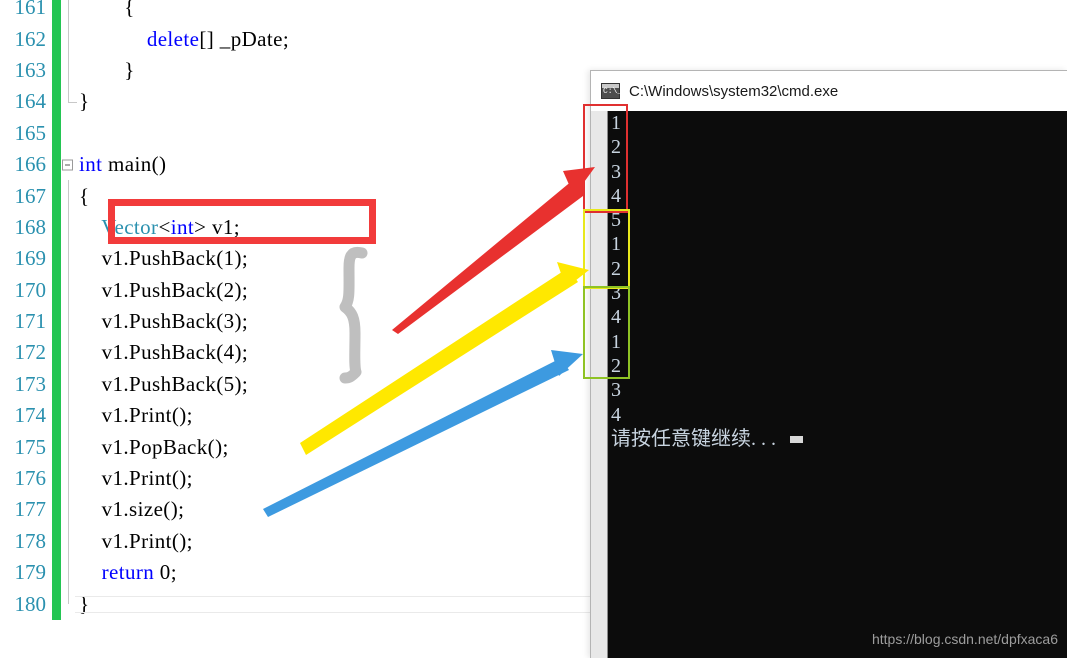  Describe the element at coordinates (30, 38) in the screenshot. I see `line-number: 162` at that location.